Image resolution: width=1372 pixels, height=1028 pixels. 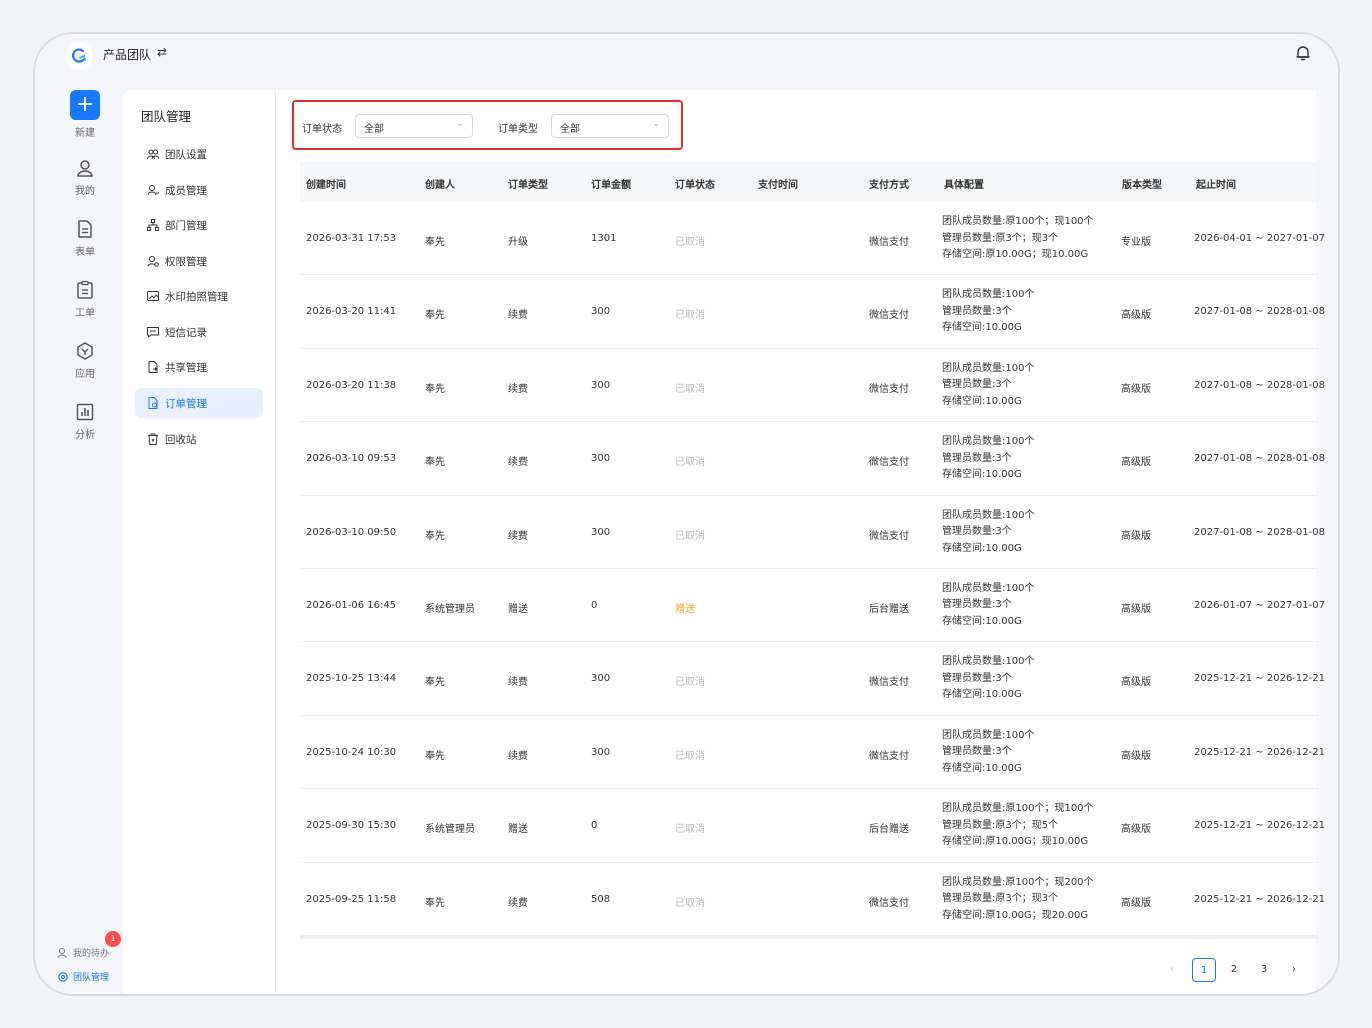 What do you see at coordinates (85, 351) in the screenshot?
I see `app-icon` at bounding box center [85, 351].